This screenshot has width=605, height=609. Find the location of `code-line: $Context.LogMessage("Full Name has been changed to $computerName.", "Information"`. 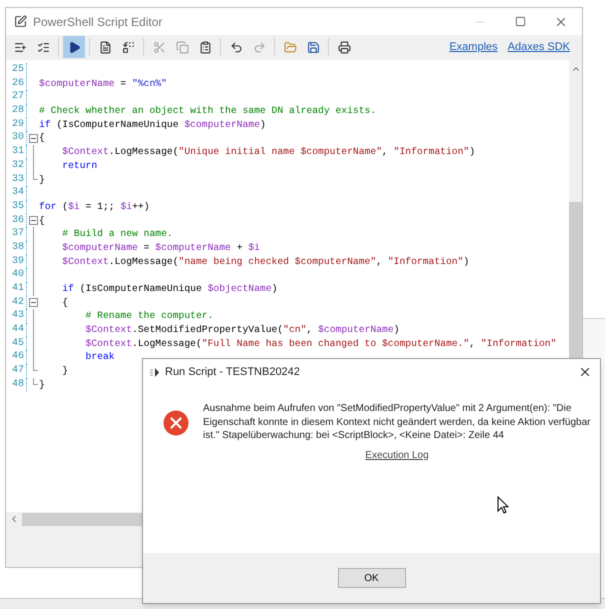

code-line: $Context.LogMessage("Full Name has been changed to $computerName.", "Information" is located at coordinates (320, 343).